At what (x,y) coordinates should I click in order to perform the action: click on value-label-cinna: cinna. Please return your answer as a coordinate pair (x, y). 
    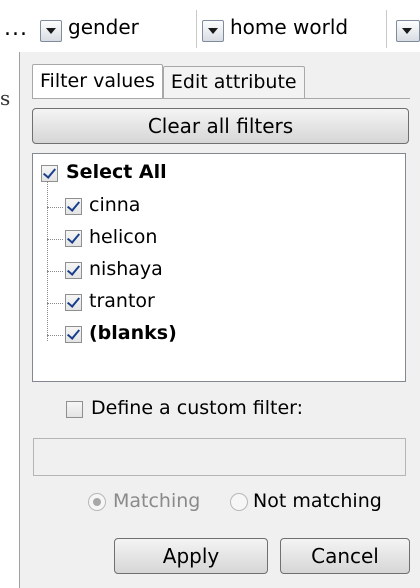
    Looking at the image, I should click on (115, 205).